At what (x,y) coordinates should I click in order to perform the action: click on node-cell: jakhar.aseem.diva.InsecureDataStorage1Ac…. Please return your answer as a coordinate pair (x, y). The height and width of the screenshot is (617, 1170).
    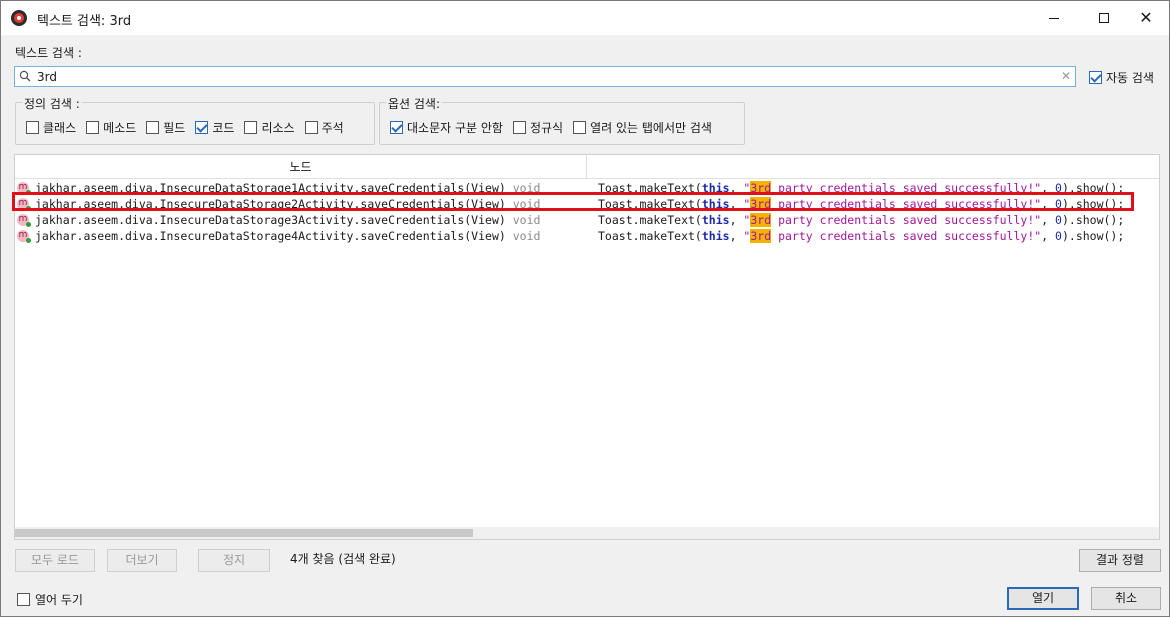
    Looking at the image, I should click on (288, 188).